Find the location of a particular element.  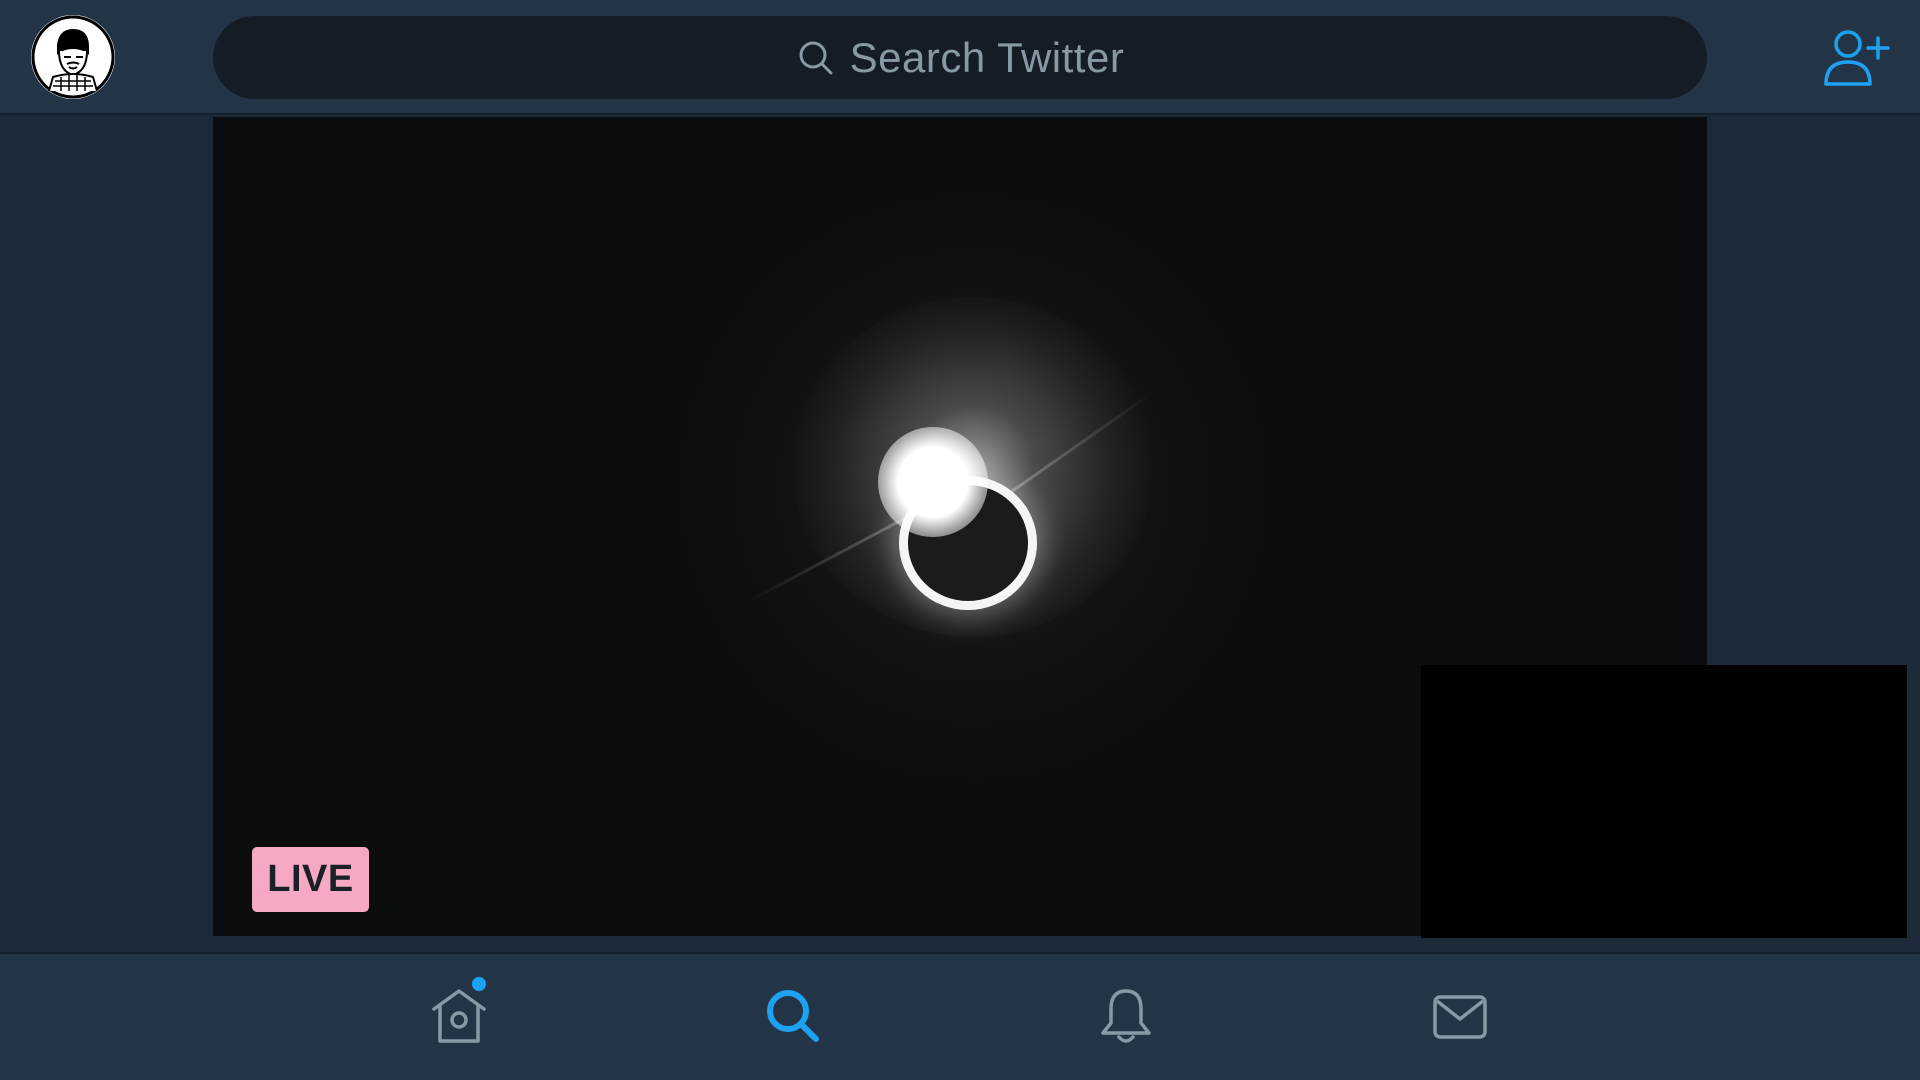

profile-avatar is located at coordinates (73, 57).